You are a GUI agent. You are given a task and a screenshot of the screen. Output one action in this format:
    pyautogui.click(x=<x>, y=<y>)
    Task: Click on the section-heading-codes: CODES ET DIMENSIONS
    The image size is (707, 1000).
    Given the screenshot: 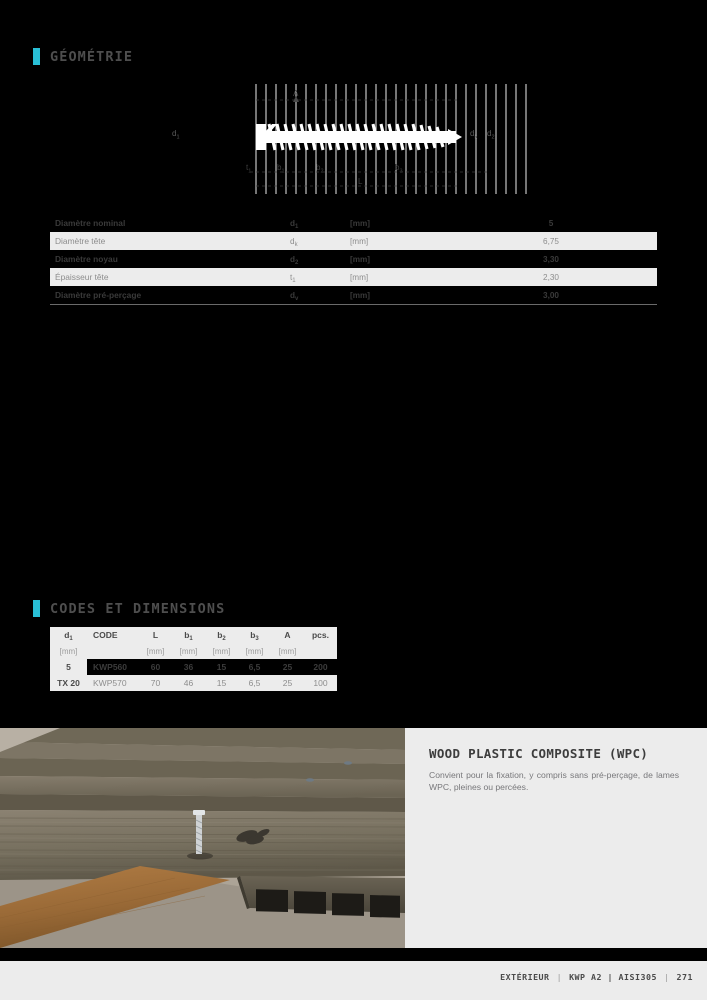 What is the action you would take?
    pyautogui.click(x=129, y=608)
    